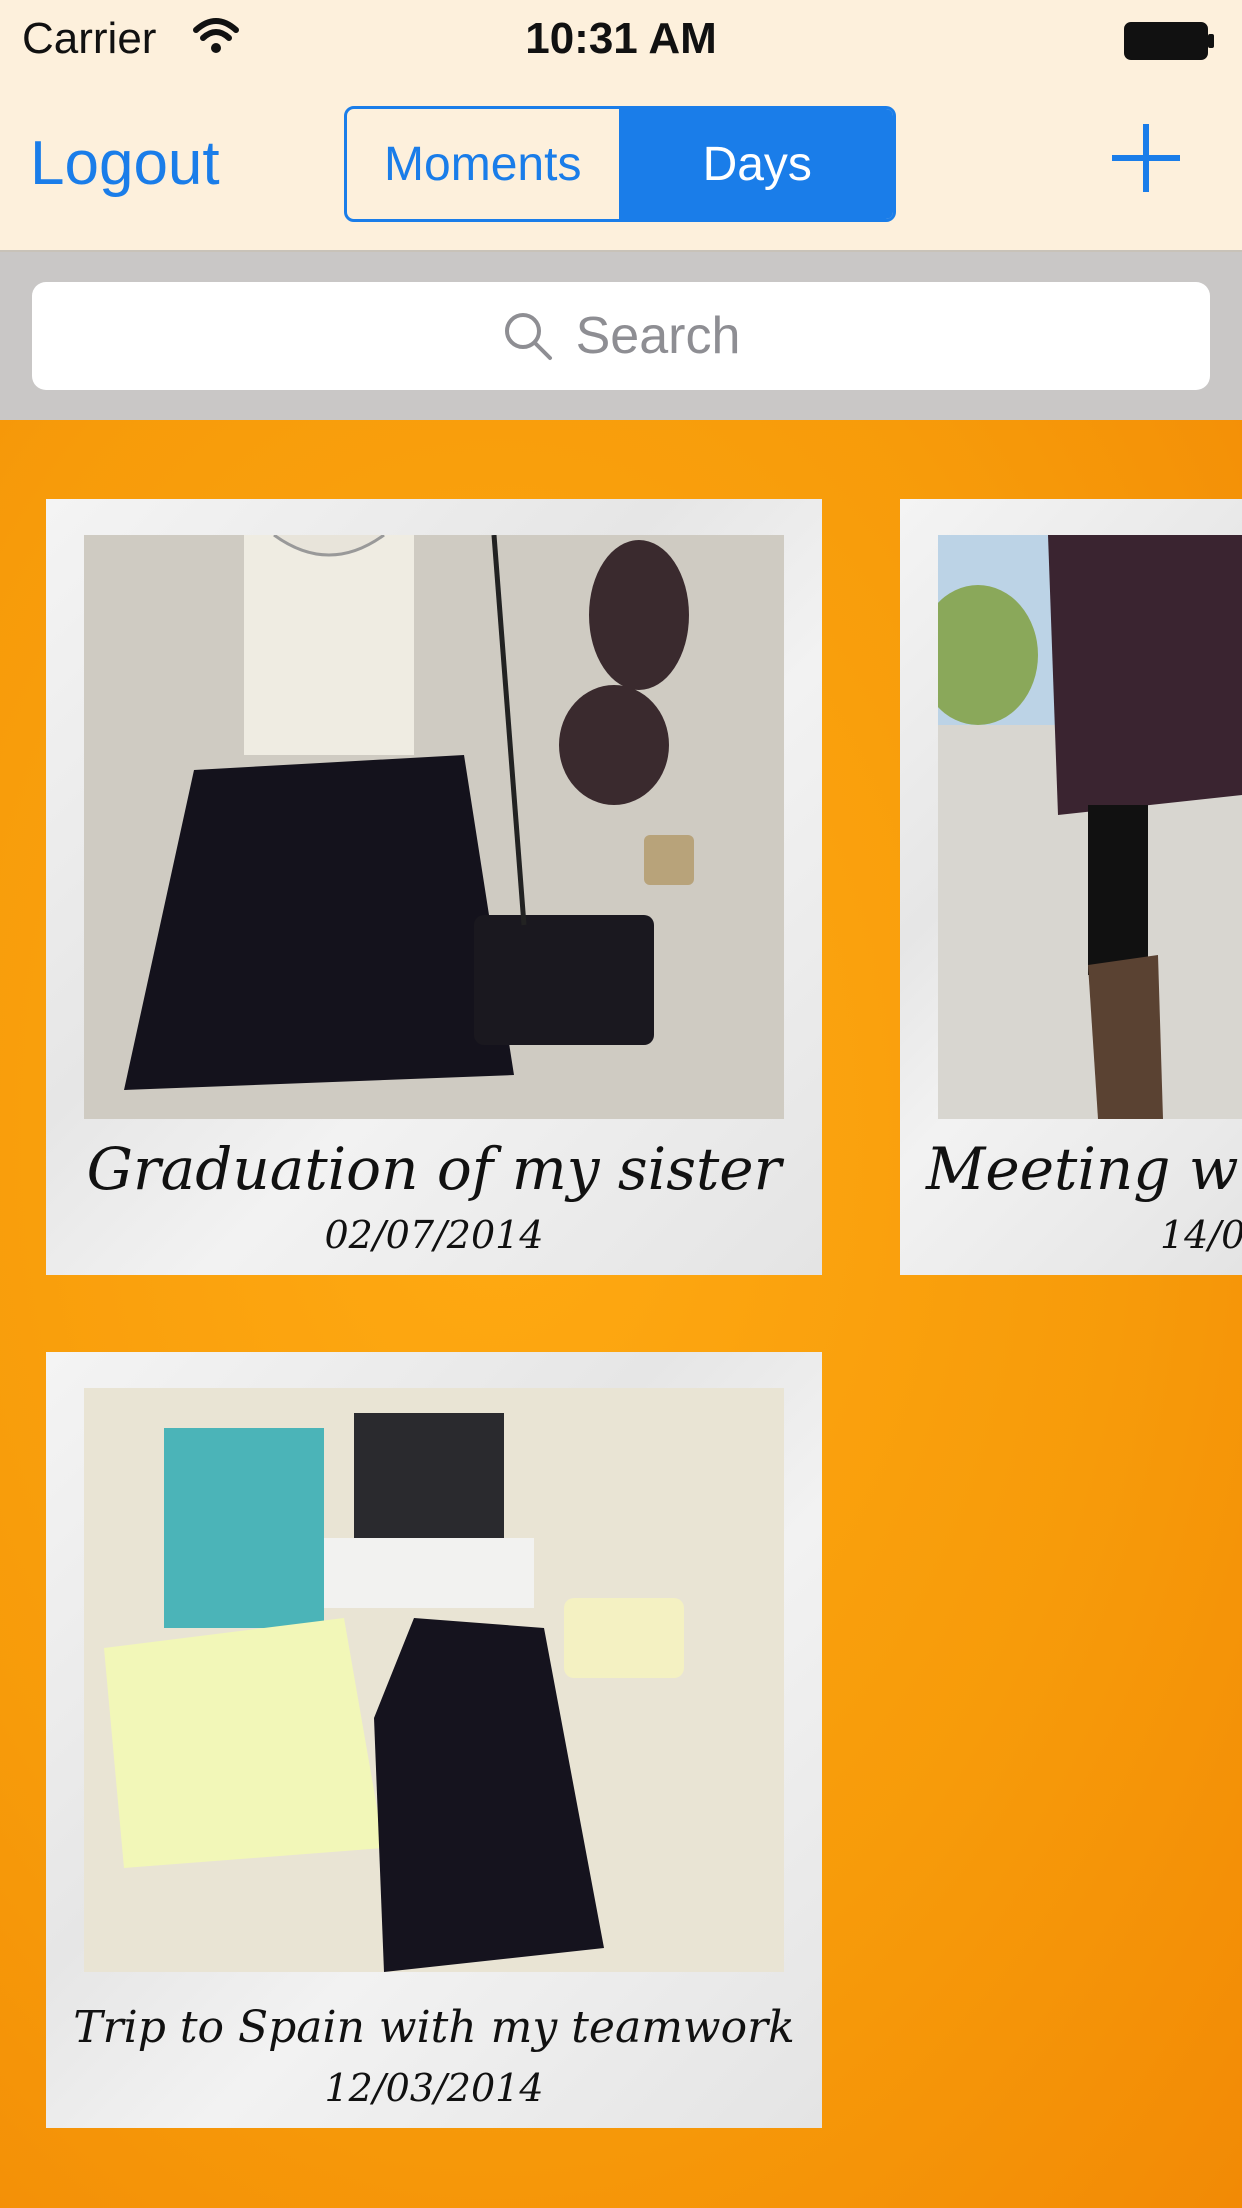 This screenshot has height=2208, width=1242. I want to click on search-bar: Search, so click(621, 336).